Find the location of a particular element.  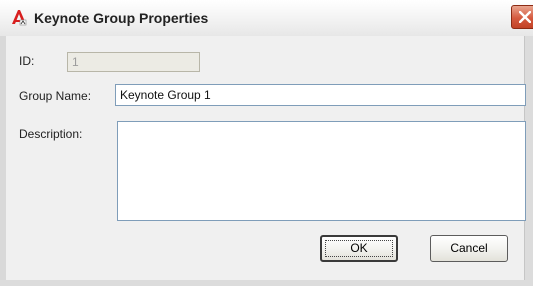

focus-rectangle is located at coordinates (359, 248).